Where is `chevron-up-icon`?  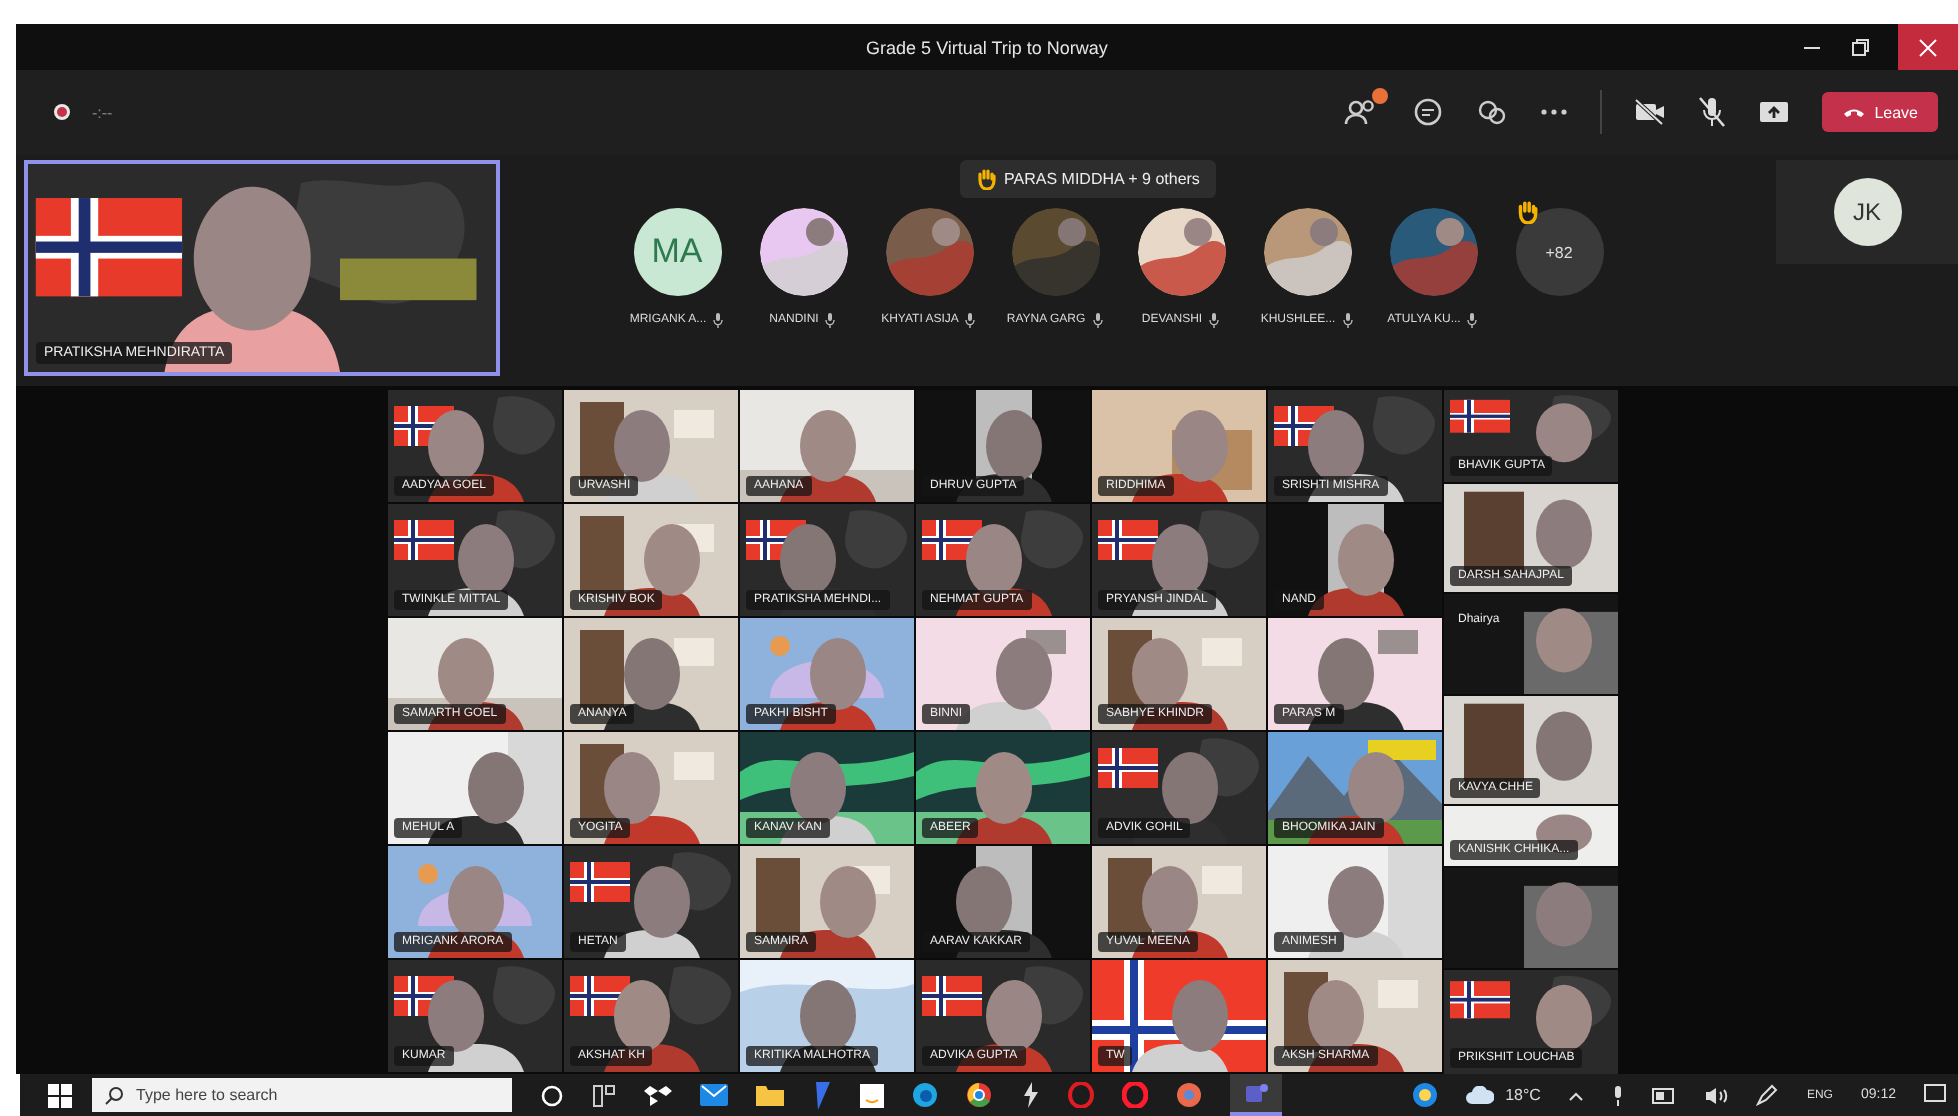 chevron-up-icon is located at coordinates (1576, 1095).